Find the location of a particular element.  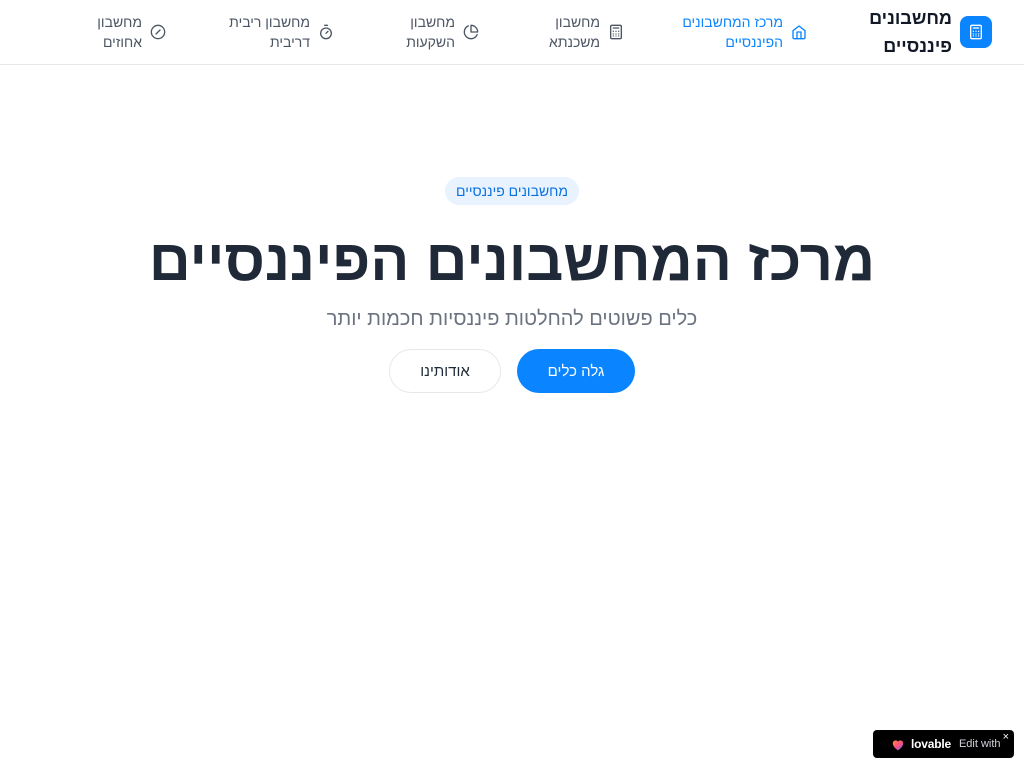

nav-item-financial-center: מרכז המחשבונים הפיננסיים is located at coordinates (740, 32).